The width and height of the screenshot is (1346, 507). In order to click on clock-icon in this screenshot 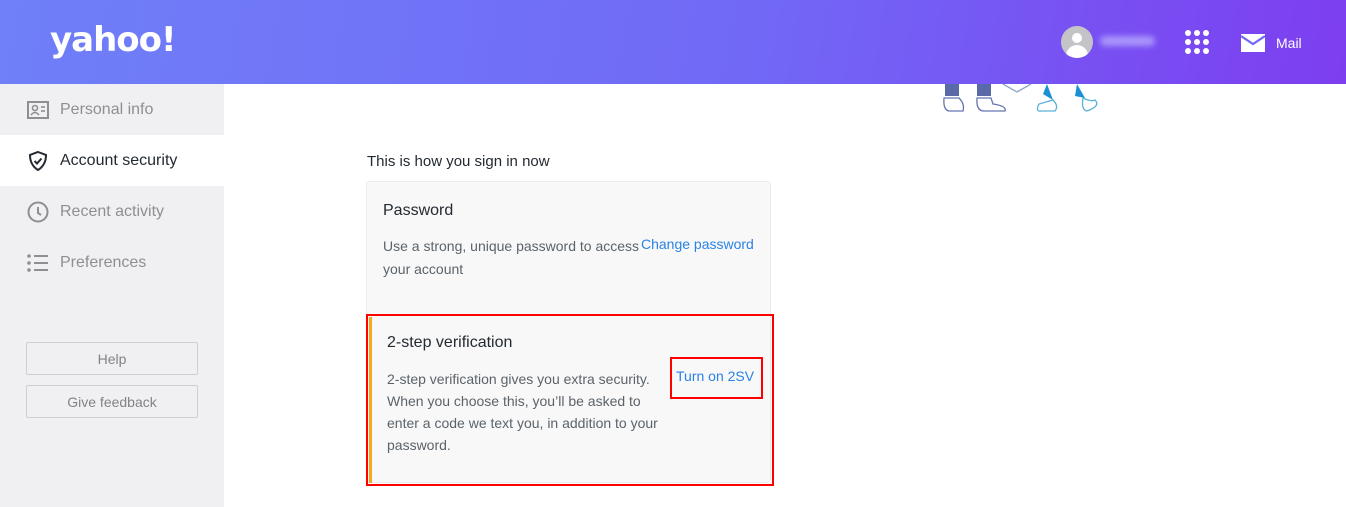, I will do `click(38, 212)`.